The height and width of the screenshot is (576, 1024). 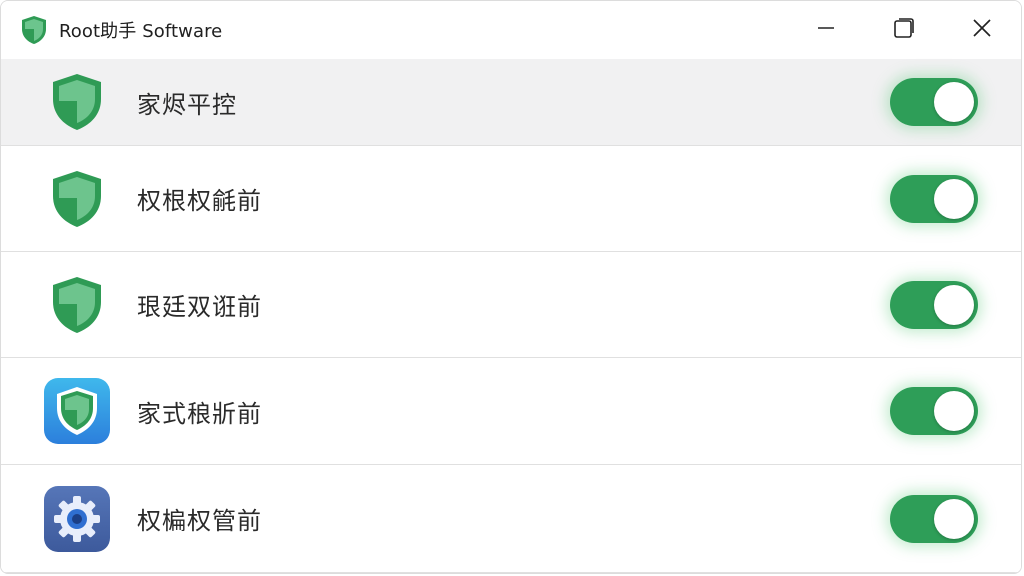 I want to click on minimize-button, so click(x=826, y=30).